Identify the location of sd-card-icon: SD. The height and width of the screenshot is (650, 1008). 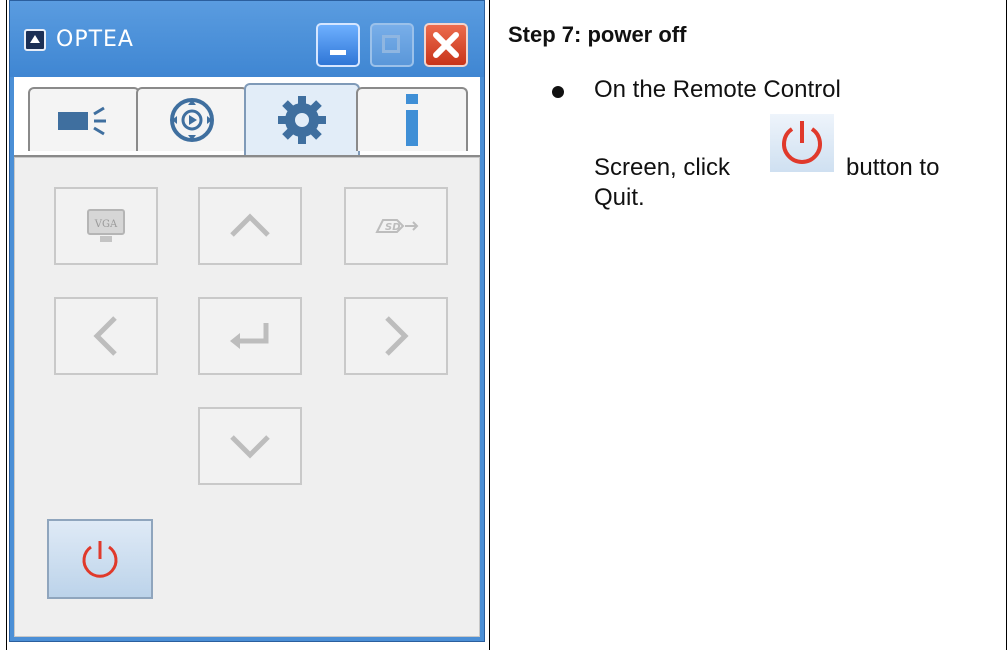
(397, 226).